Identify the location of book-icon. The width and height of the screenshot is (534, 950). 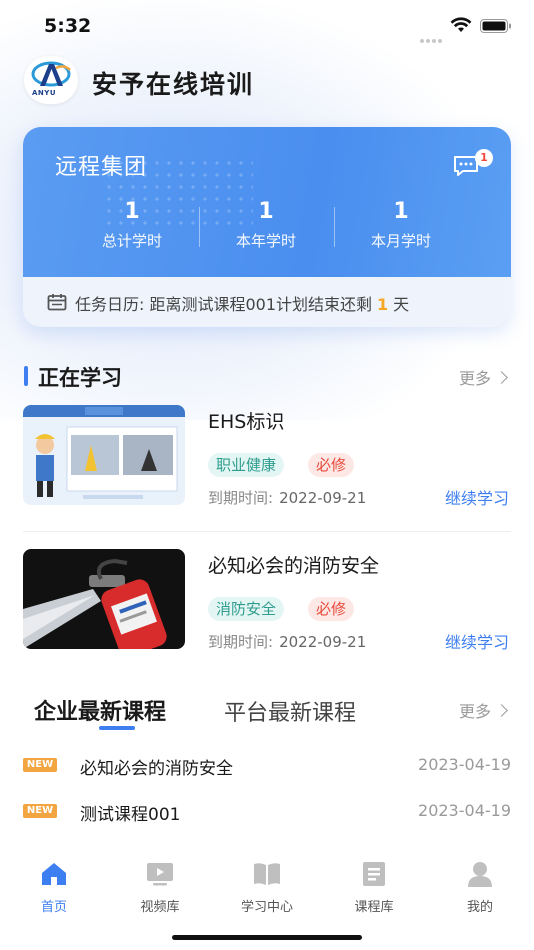
(267, 874).